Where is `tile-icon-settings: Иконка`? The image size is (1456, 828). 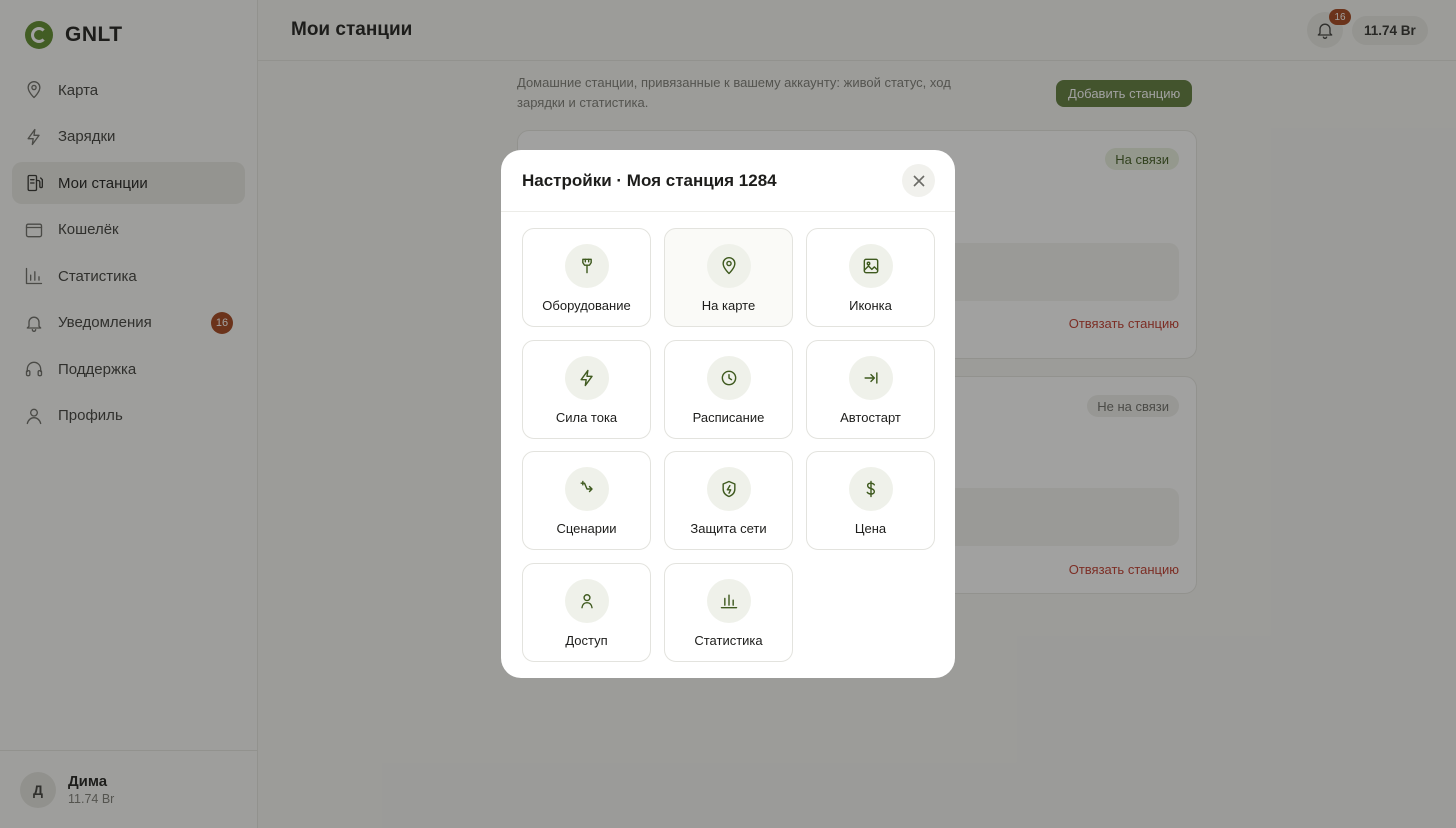 tile-icon-settings: Иконка is located at coordinates (870, 277).